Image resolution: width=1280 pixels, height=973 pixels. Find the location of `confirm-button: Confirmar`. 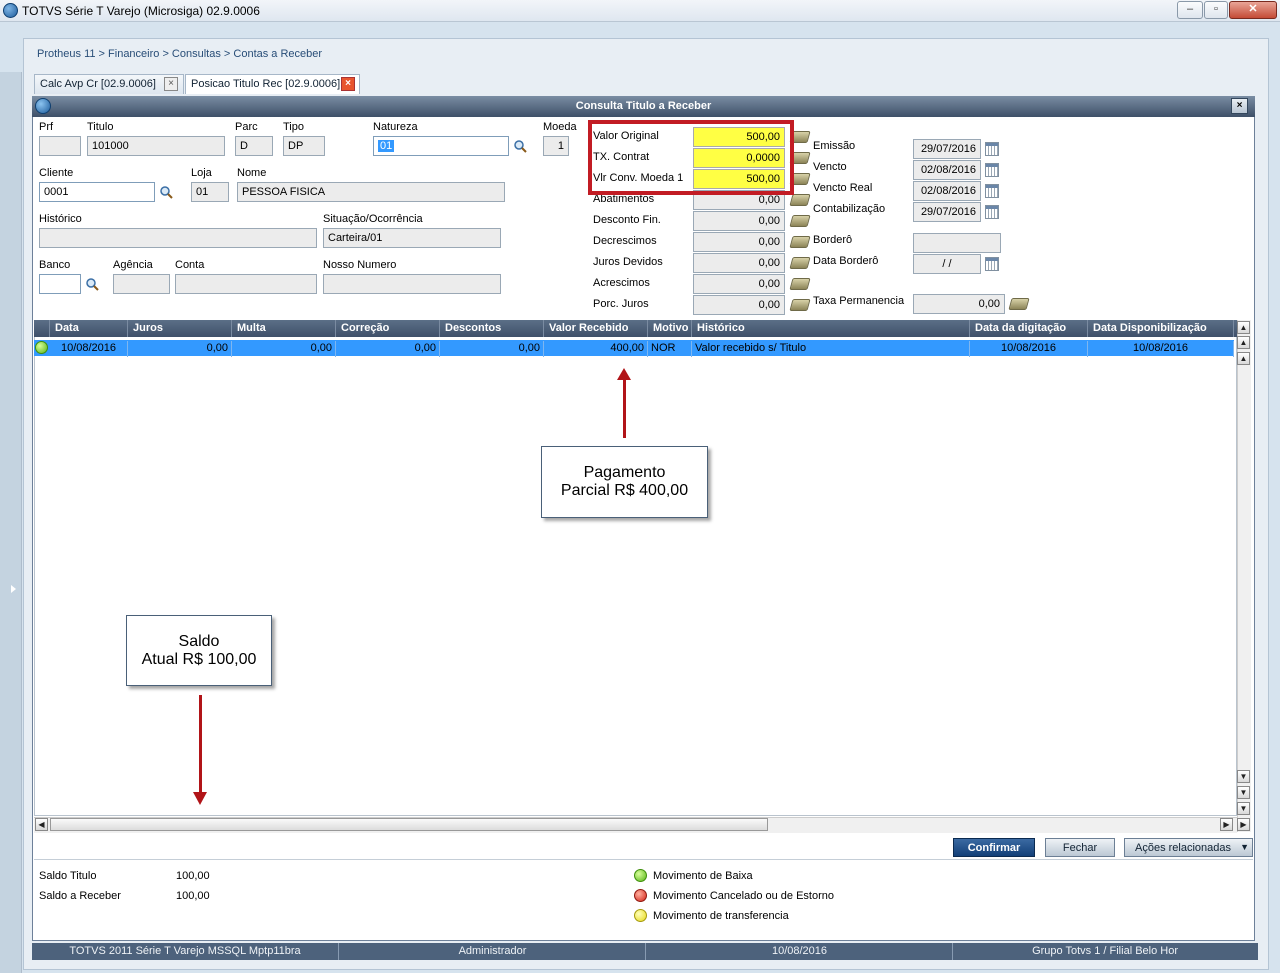

confirm-button: Confirmar is located at coordinates (994, 847).